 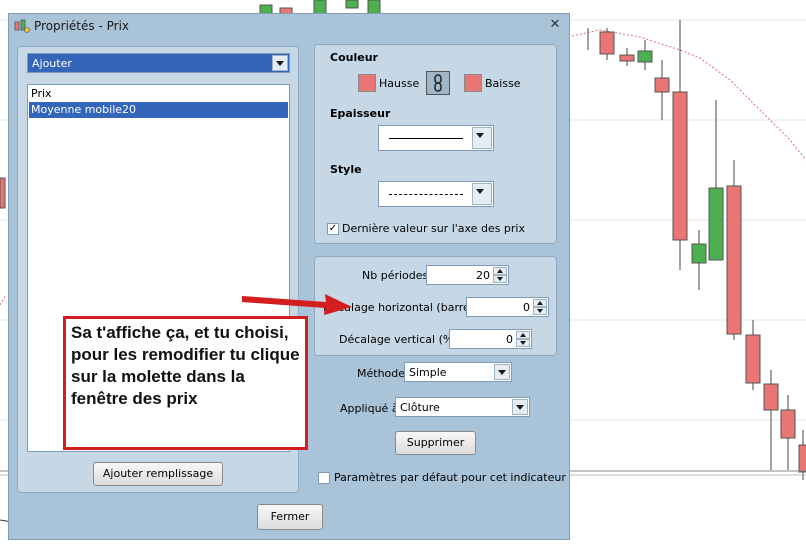 What do you see at coordinates (346, 169) in the screenshot?
I see `style-label: Style` at bounding box center [346, 169].